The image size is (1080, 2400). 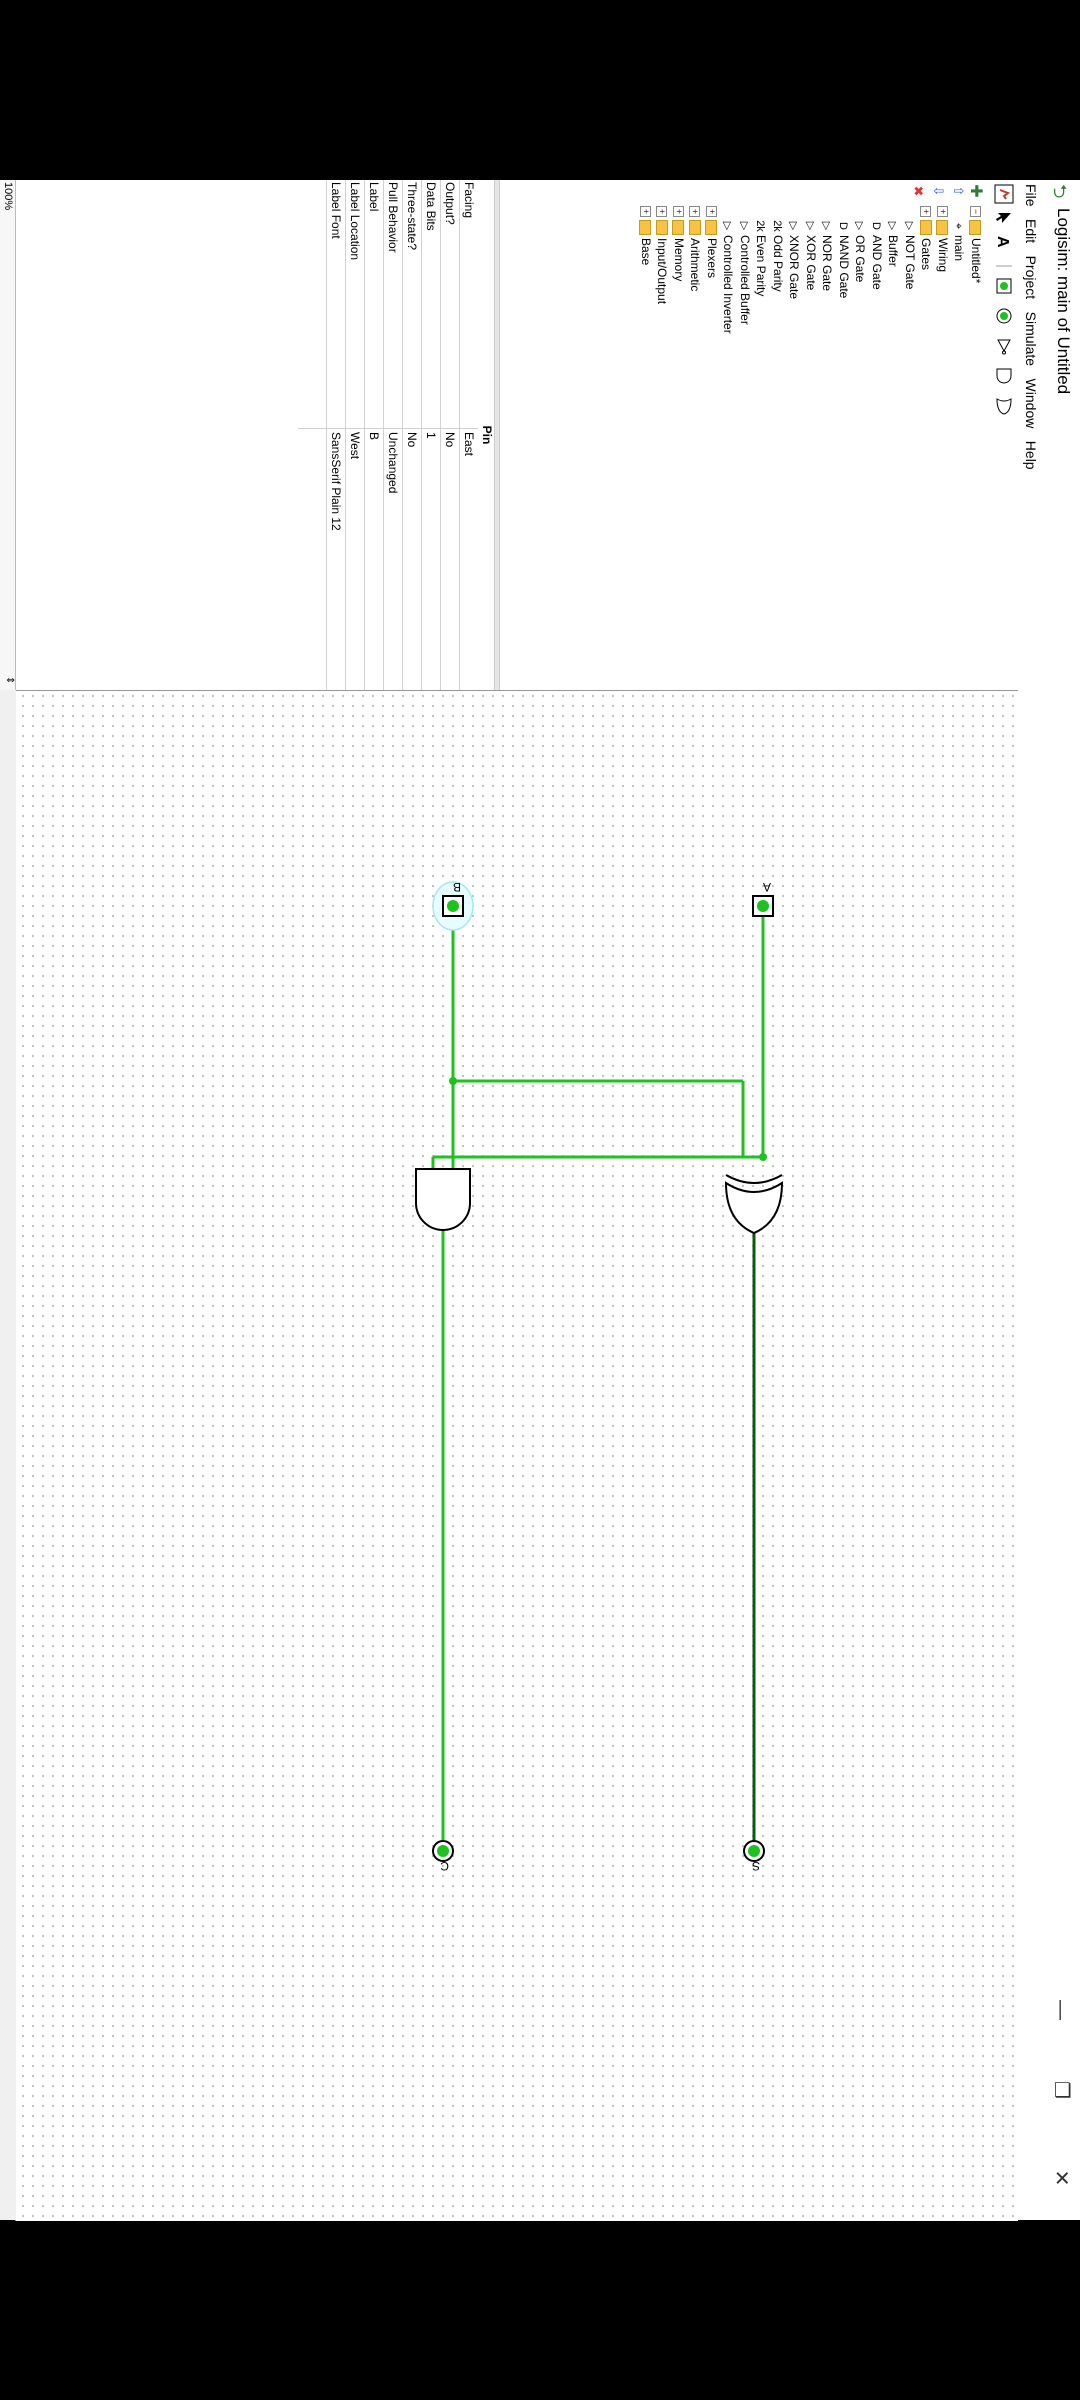 What do you see at coordinates (1032, 195) in the screenshot?
I see `menu-file: File` at bounding box center [1032, 195].